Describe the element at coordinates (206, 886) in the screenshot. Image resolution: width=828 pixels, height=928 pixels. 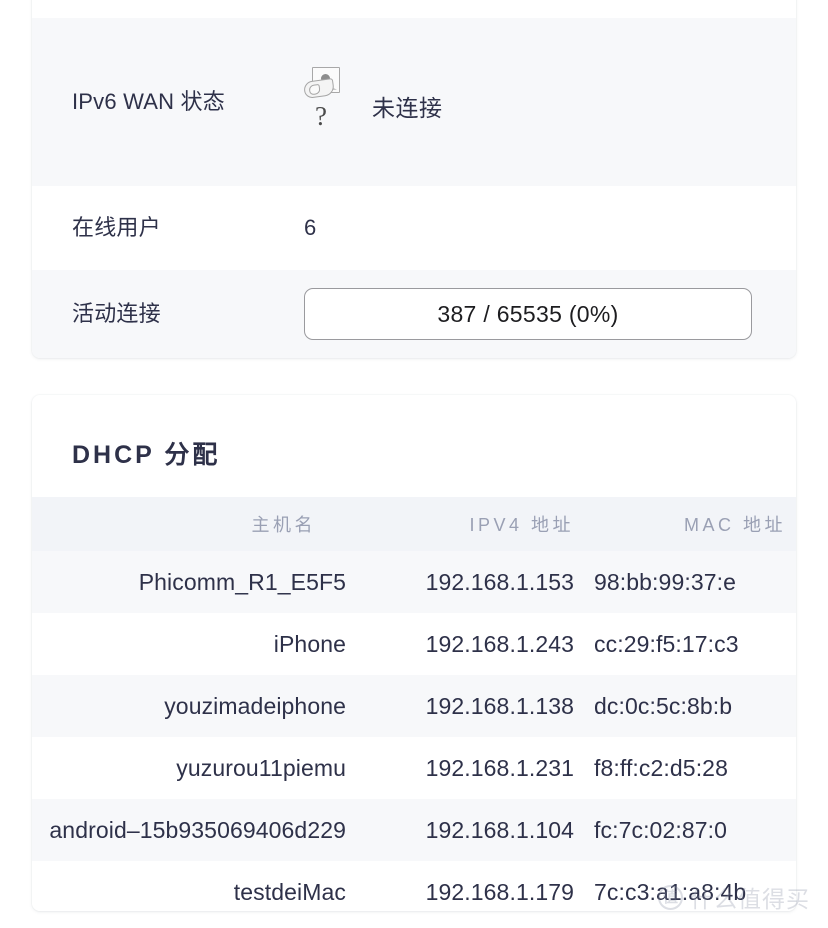
I see `cell-hostname: testdeiMac` at that location.